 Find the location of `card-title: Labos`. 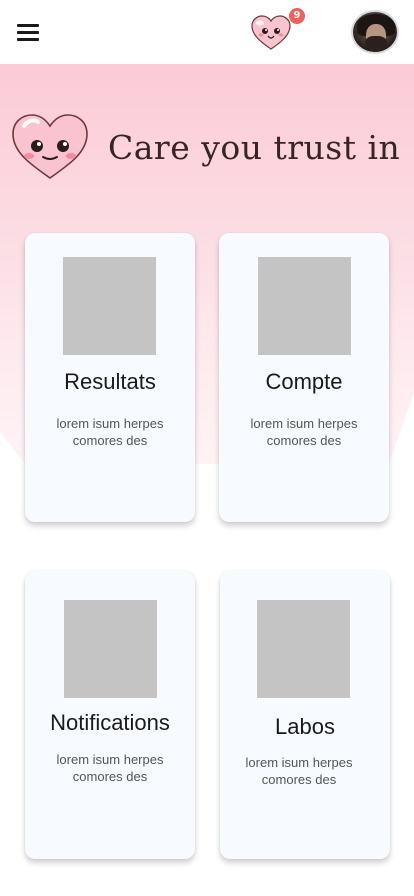

card-title: Labos is located at coordinates (305, 726).